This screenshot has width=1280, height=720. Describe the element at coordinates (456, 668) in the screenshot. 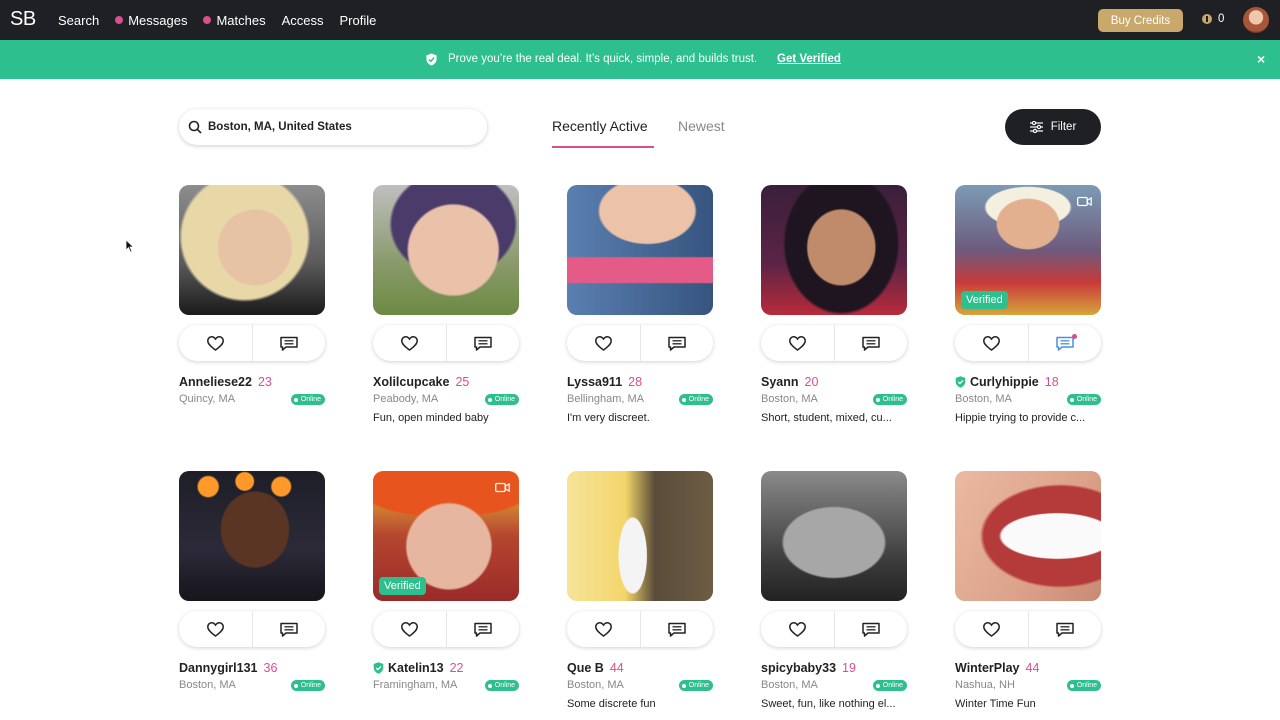

I see `profile-age: 22` at that location.